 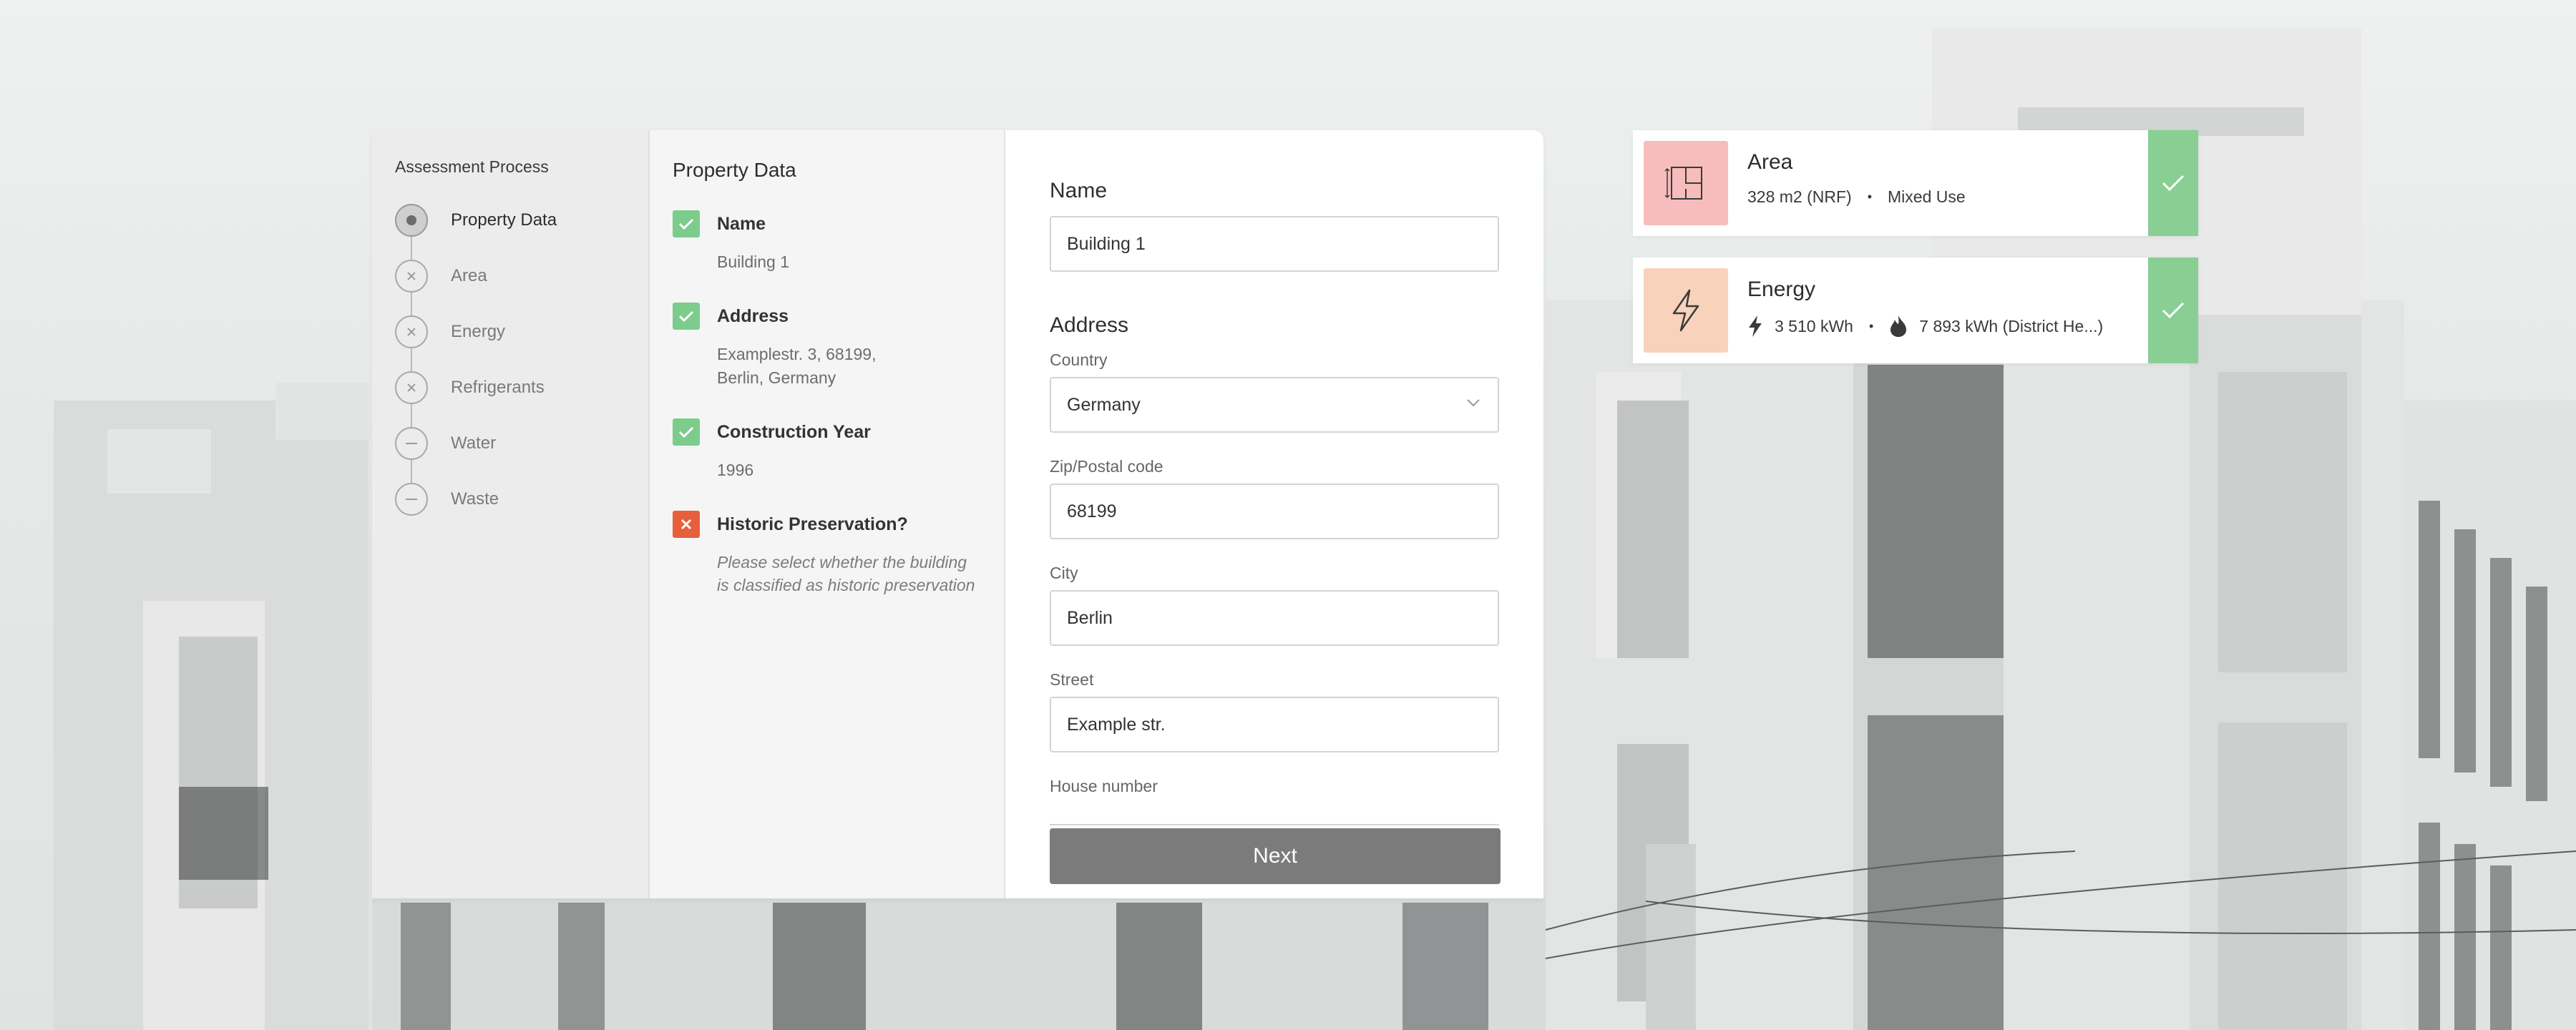 What do you see at coordinates (753, 315) in the screenshot?
I see `summary-label: Address` at bounding box center [753, 315].